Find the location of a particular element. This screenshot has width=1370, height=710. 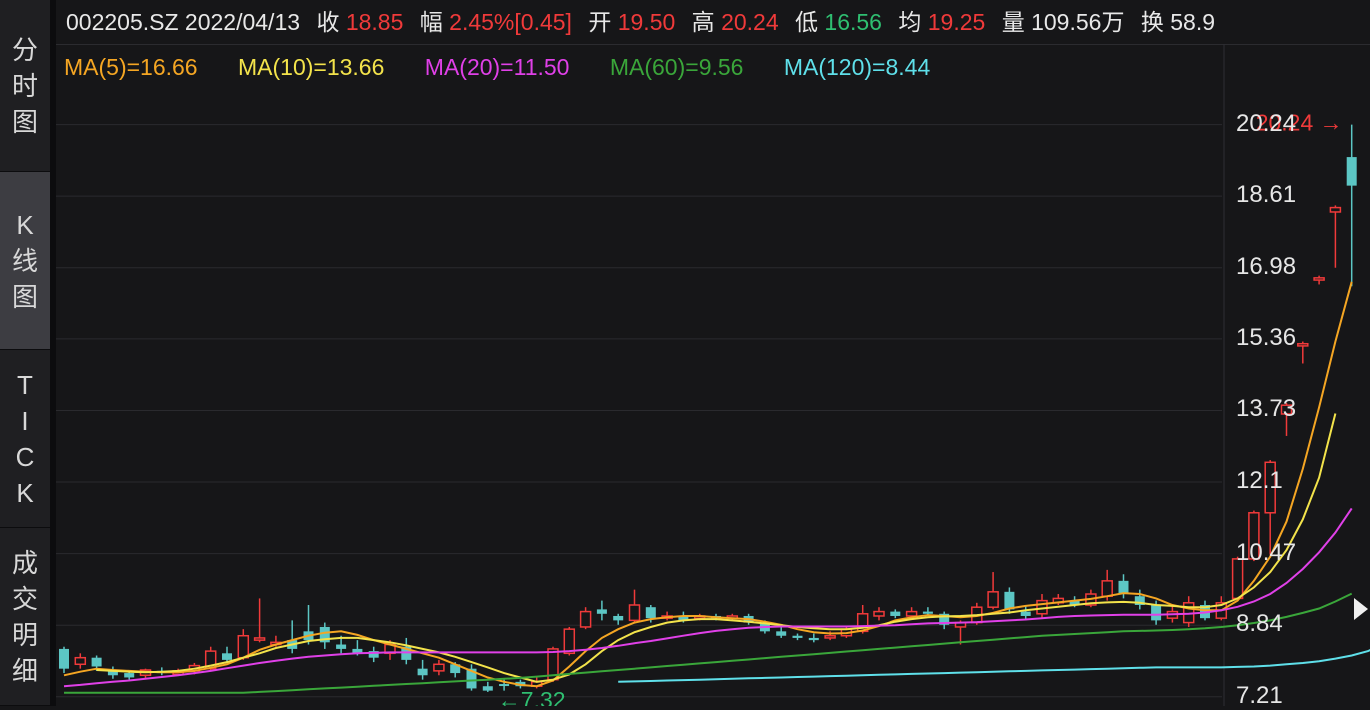

ma-line-ma120 is located at coordinates (994, 665).